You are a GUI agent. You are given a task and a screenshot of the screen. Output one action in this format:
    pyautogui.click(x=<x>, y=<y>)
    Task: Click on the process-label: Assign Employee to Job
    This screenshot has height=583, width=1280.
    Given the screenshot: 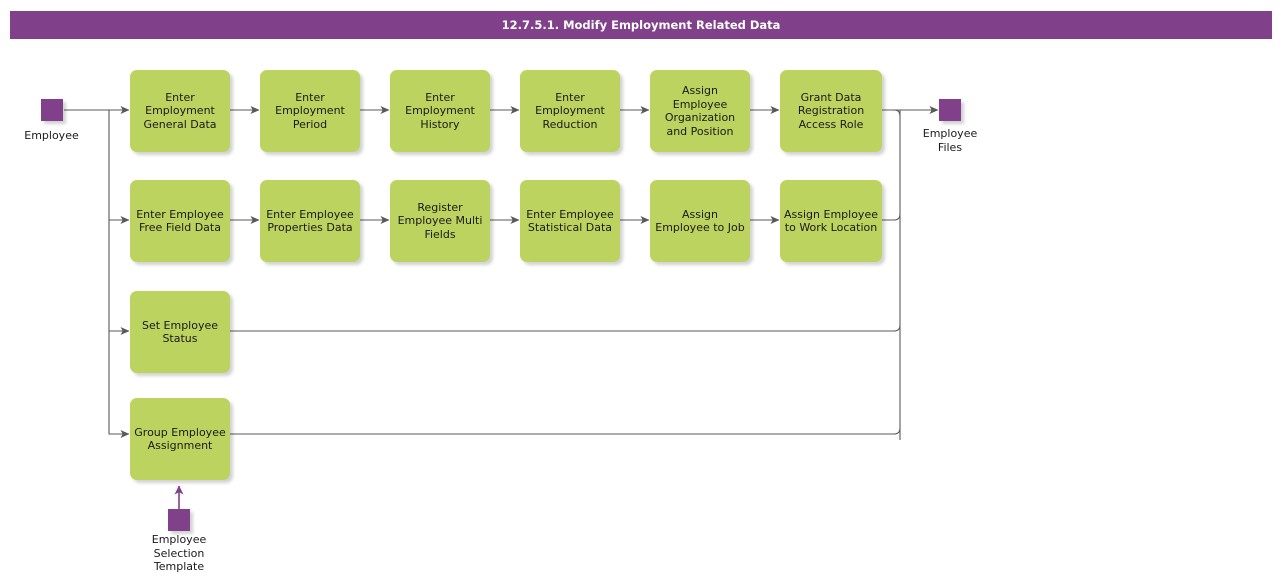 What is the action you would take?
    pyautogui.click(x=700, y=221)
    